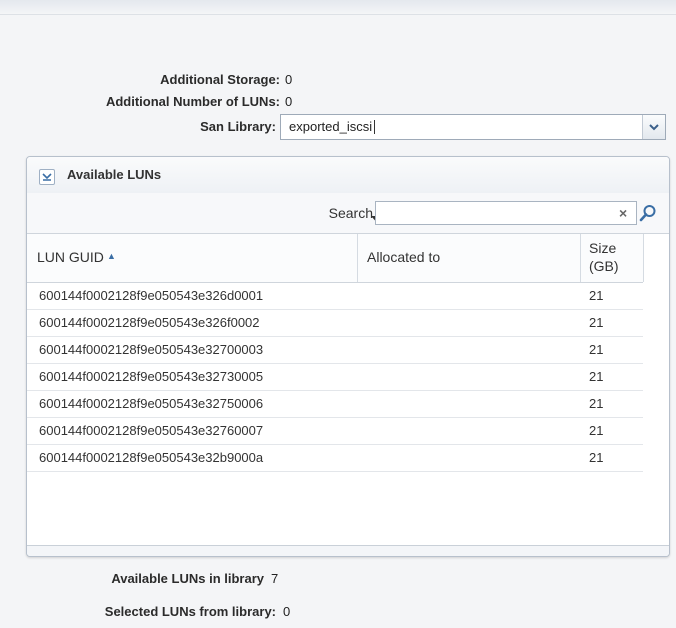  What do you see at coordinates (238, 126) in the screenshot?
I see `san-library-label: San Library:` at bounding box center [238, 126].